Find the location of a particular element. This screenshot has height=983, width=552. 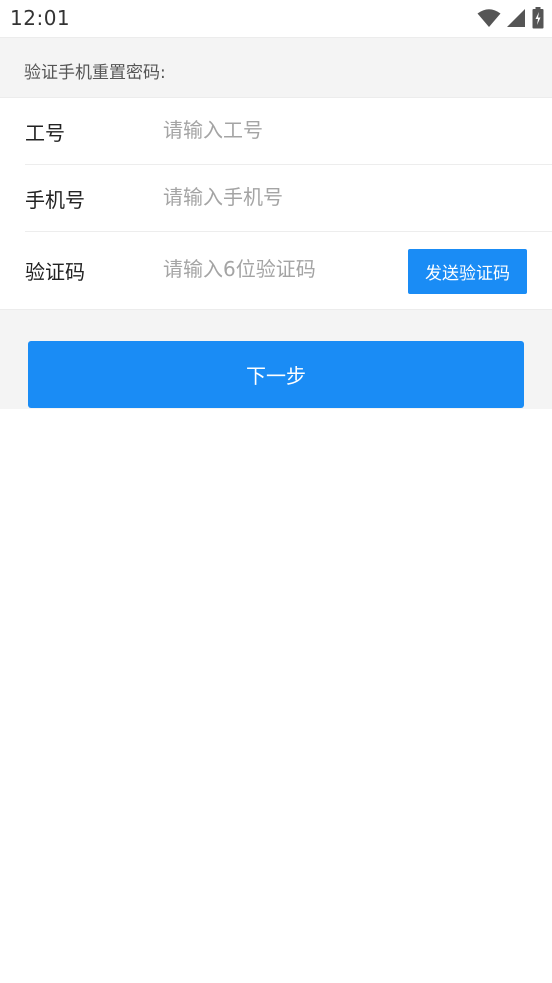

employee-id-input is located at coordinates (343, 130).